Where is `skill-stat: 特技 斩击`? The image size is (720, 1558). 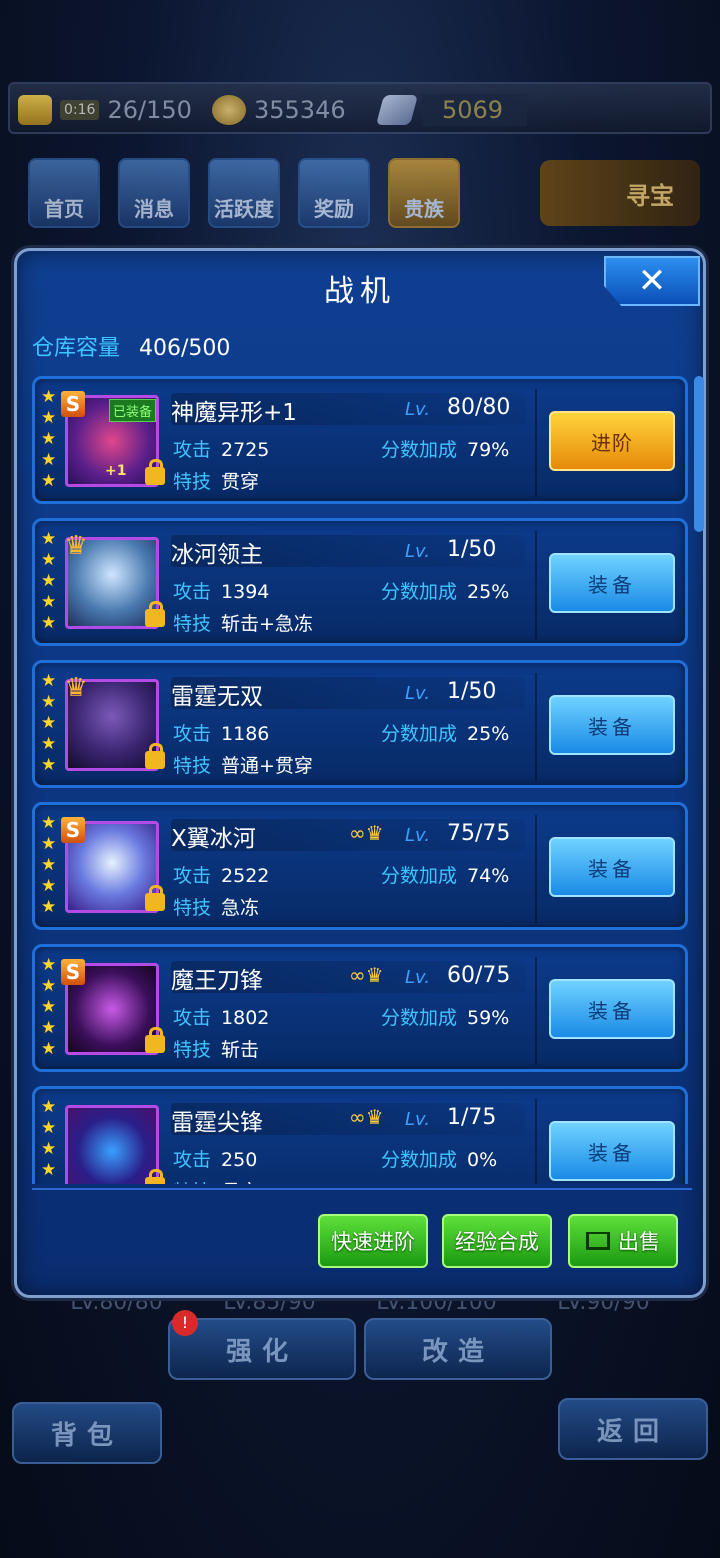
skill-stat: 特技 斩击 is located at coordinates (216, 1048).